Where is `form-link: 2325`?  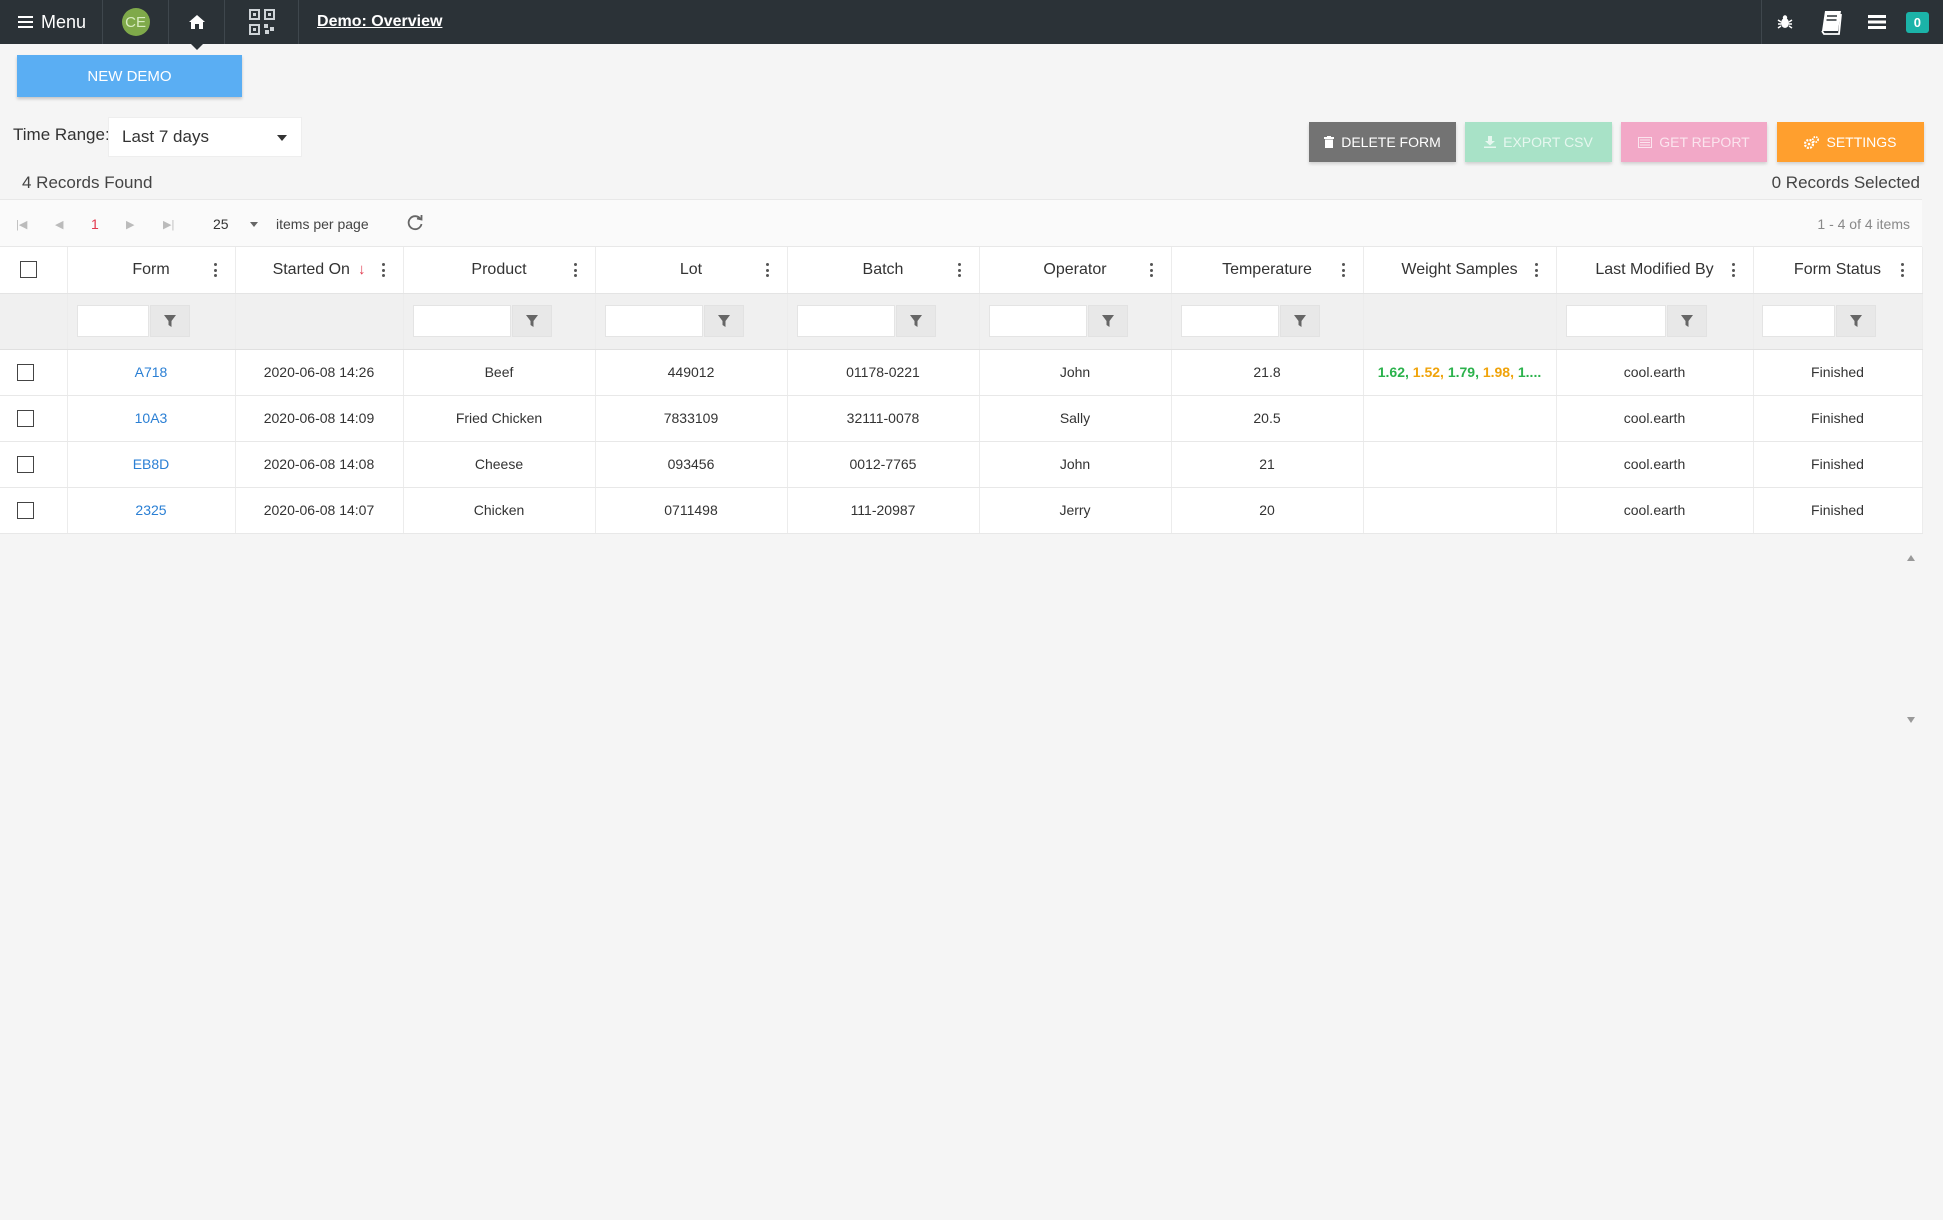 form-link: 2325 is located at coordinates (150, 510).